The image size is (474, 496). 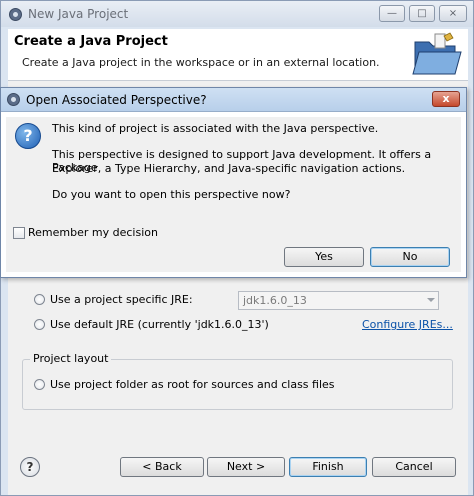 I want to click on dialog-title: Open Associated Perspective?, so click(x=116, y=100).